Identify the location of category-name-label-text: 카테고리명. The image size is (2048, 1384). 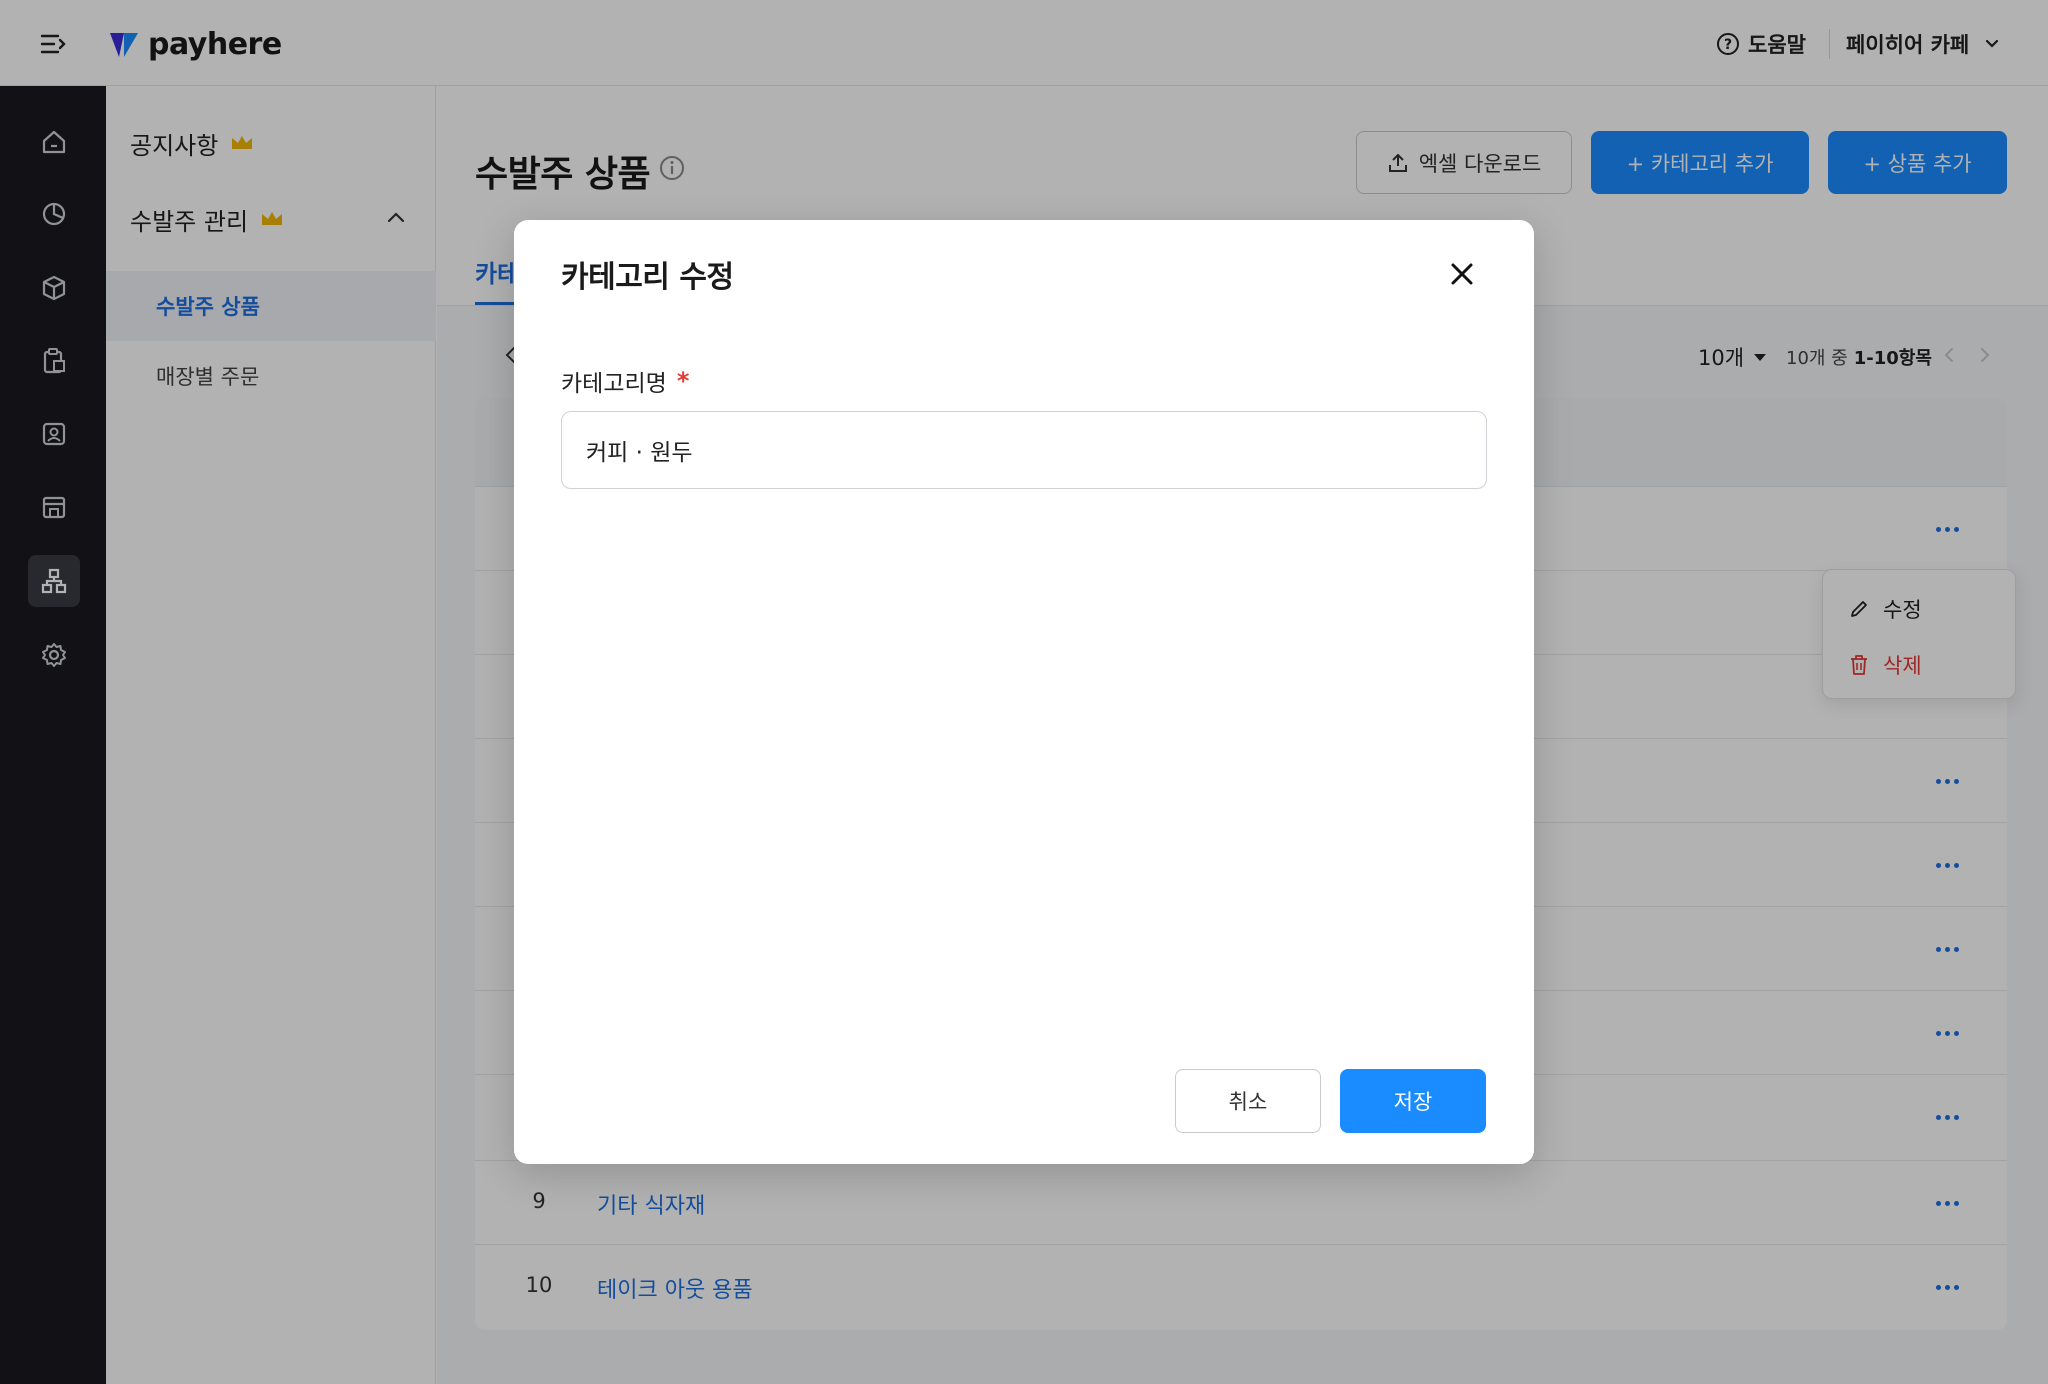
(614, 384).